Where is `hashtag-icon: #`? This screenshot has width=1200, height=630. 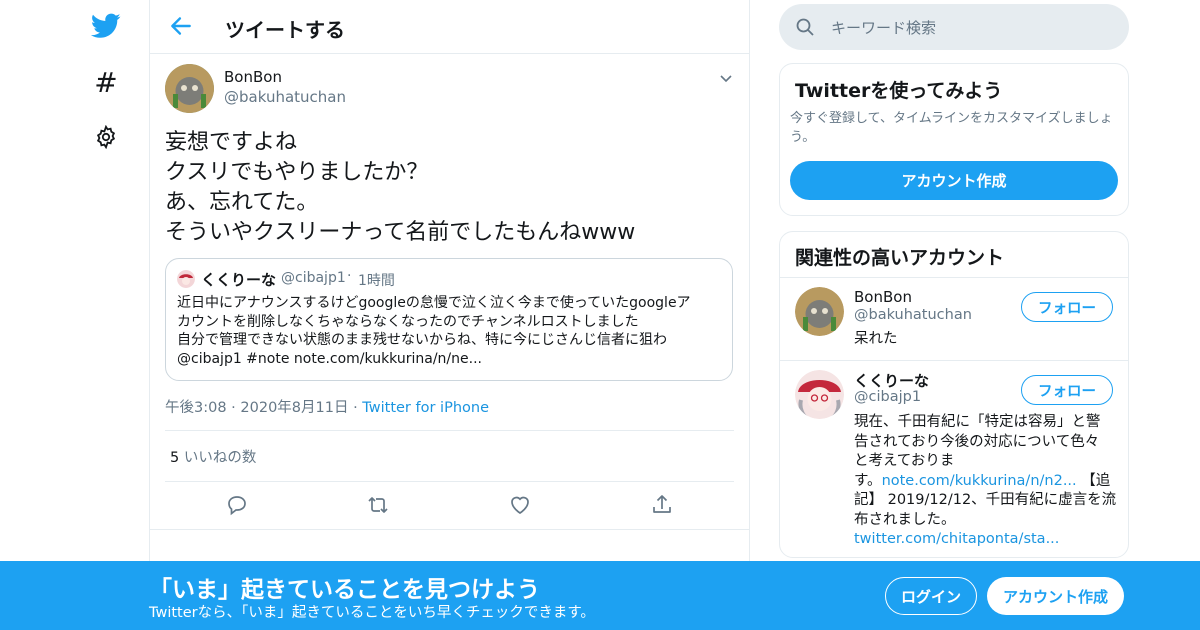 hashtag-icon: # is located at coordinates (106, 82).